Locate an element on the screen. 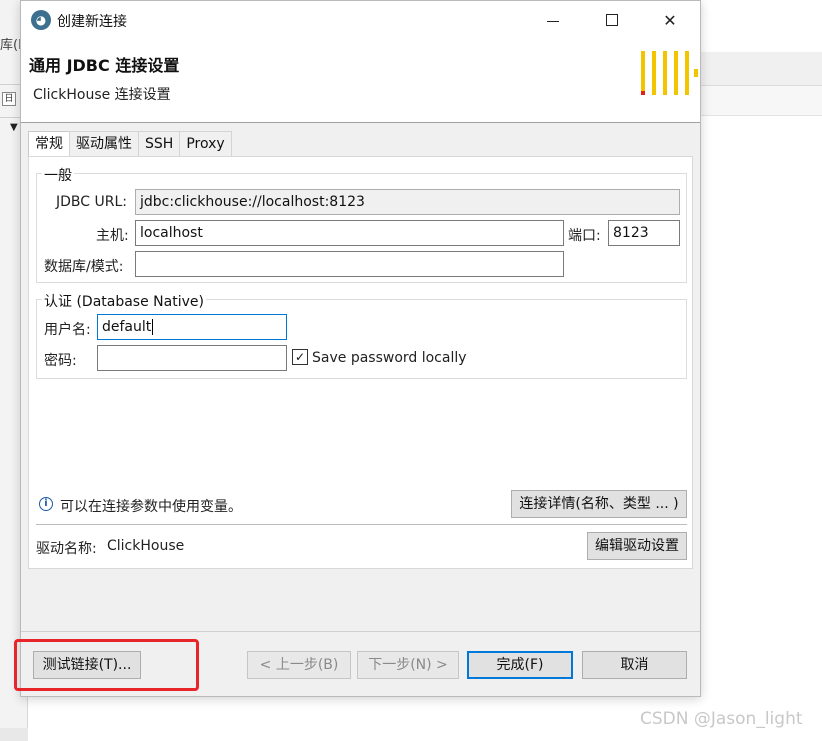  tab-driver-properties: 驱动属性 is located at coordinates (104, 143).